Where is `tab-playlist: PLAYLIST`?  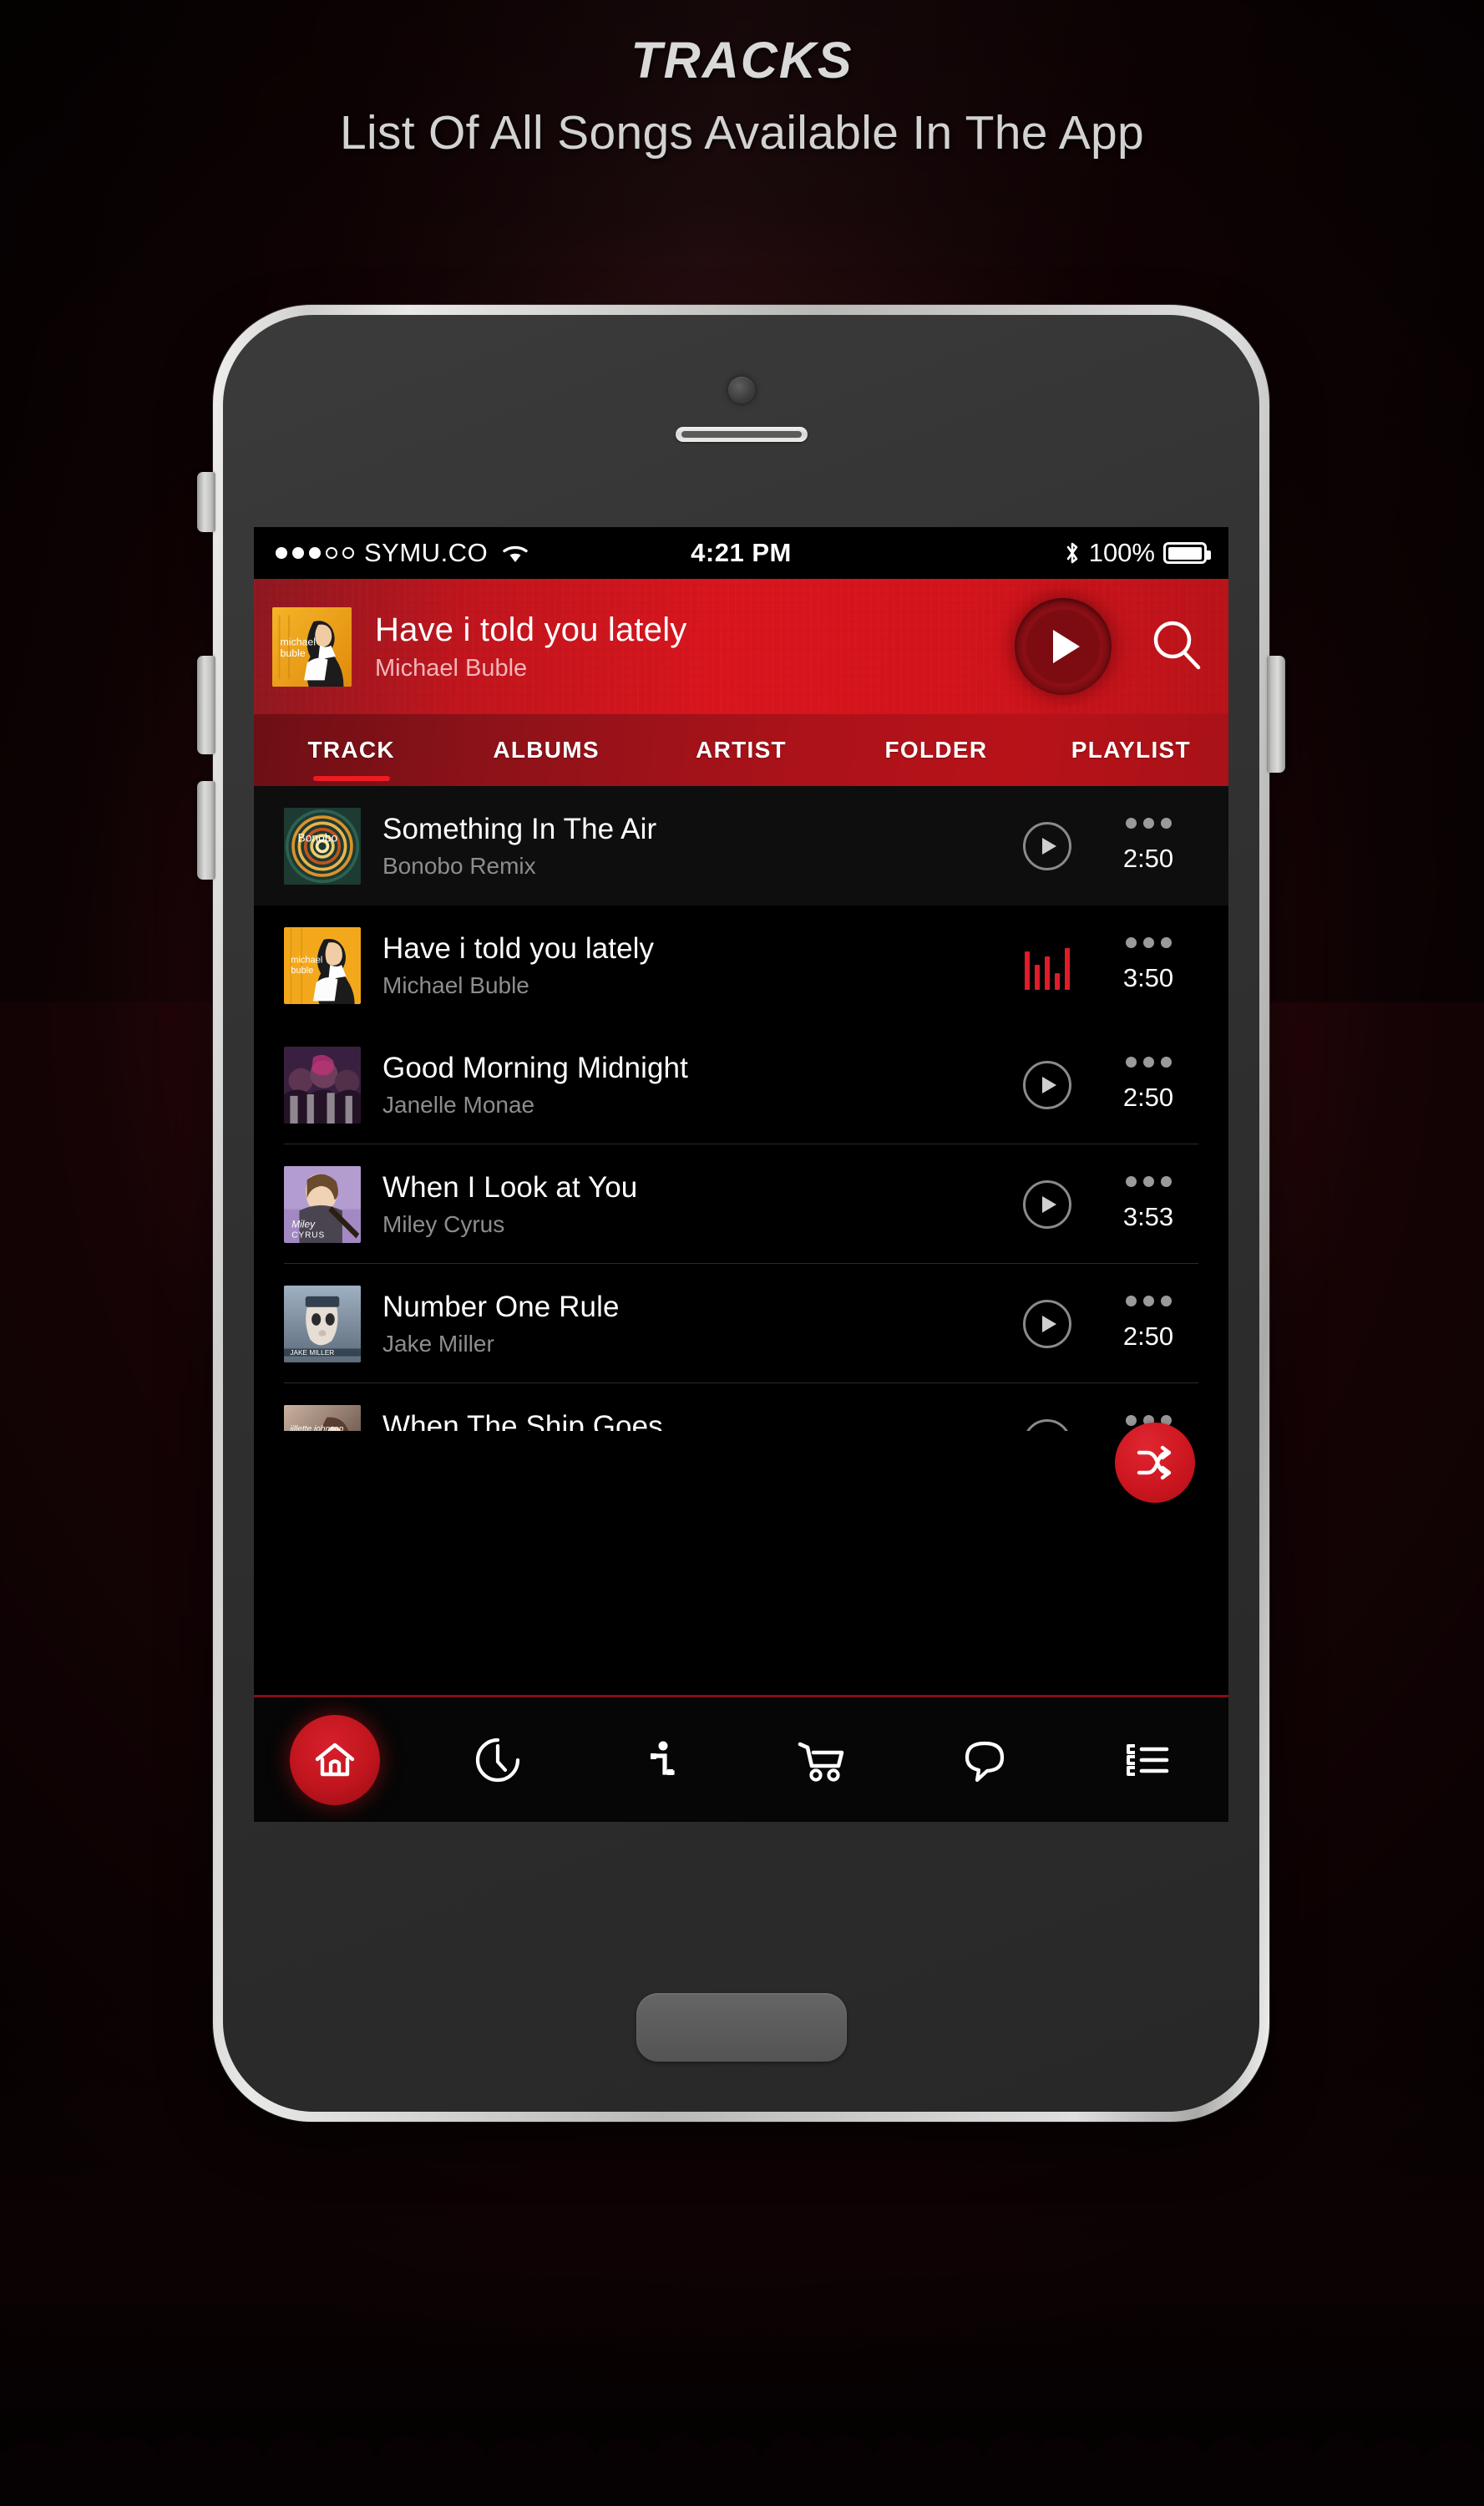
tab-playlist: PLAYLIST is located at coordinates (1131, 750).